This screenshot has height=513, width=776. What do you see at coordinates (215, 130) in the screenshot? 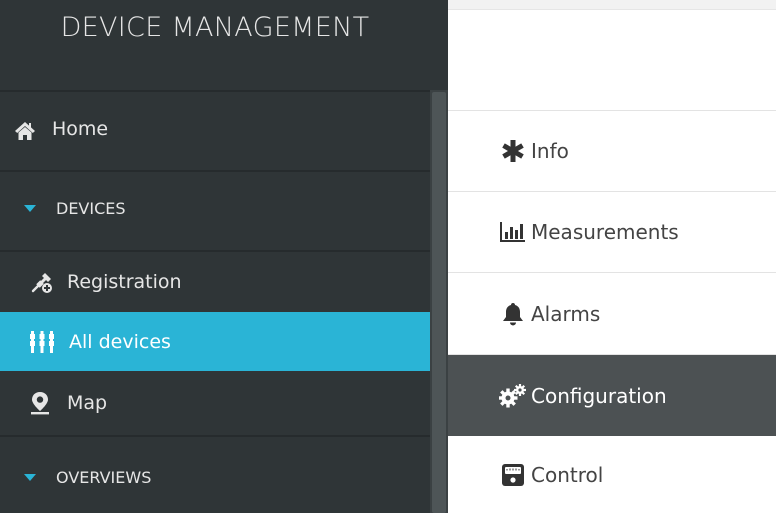
I see `sidebar-item-home: Home` at bounding box center [215, 130].